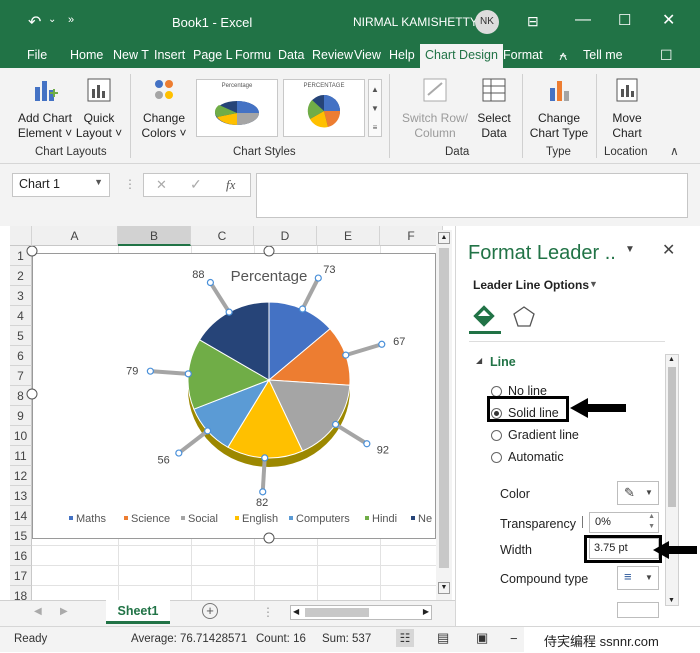  I want to click on divider, so click(596, 116).